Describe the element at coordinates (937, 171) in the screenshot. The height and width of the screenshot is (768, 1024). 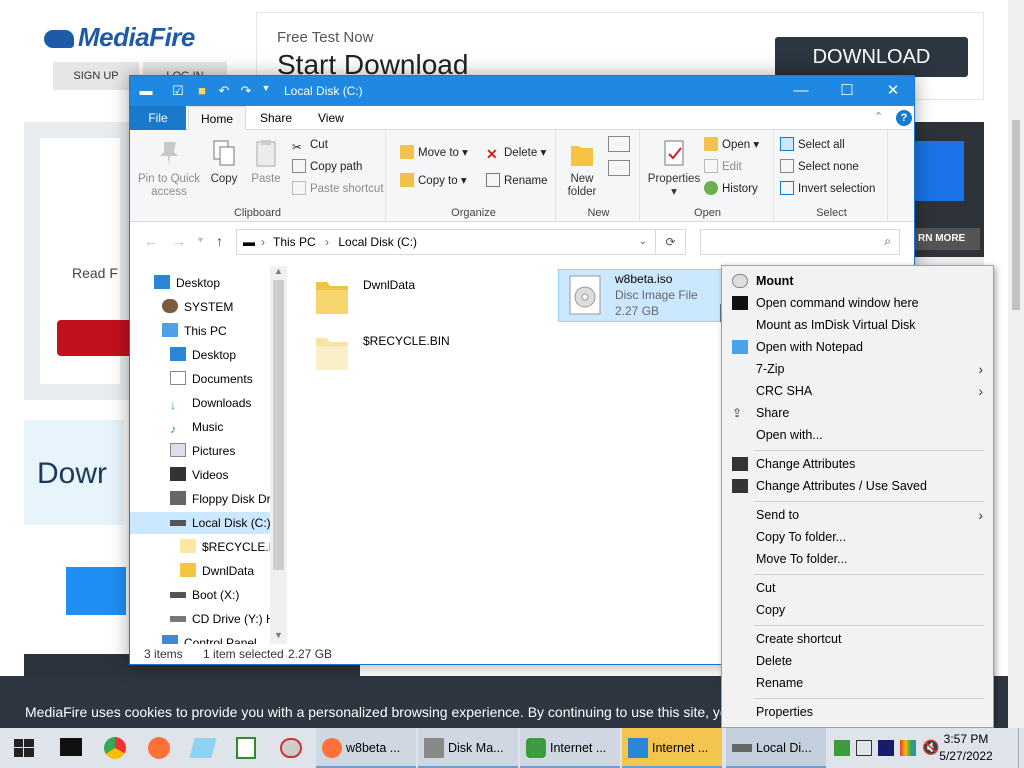
I see `blue-button` at that location.